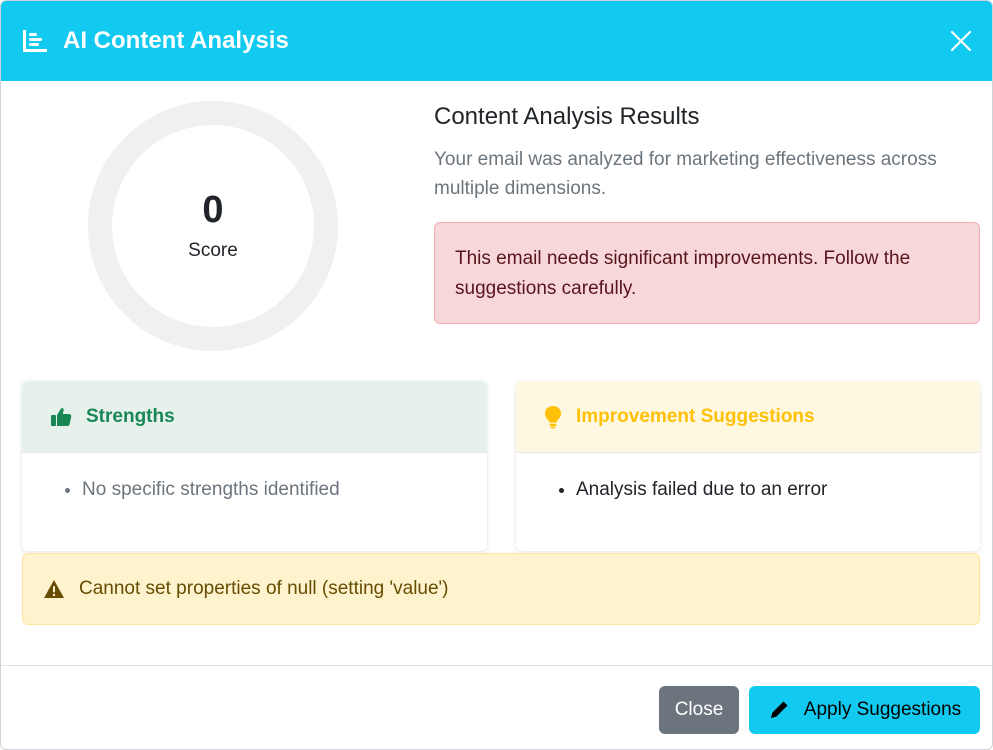  What do you see at coordinates (553, 417) in the screenshot?
I see `lightbulb-icon` at bounding box center [553, 417].